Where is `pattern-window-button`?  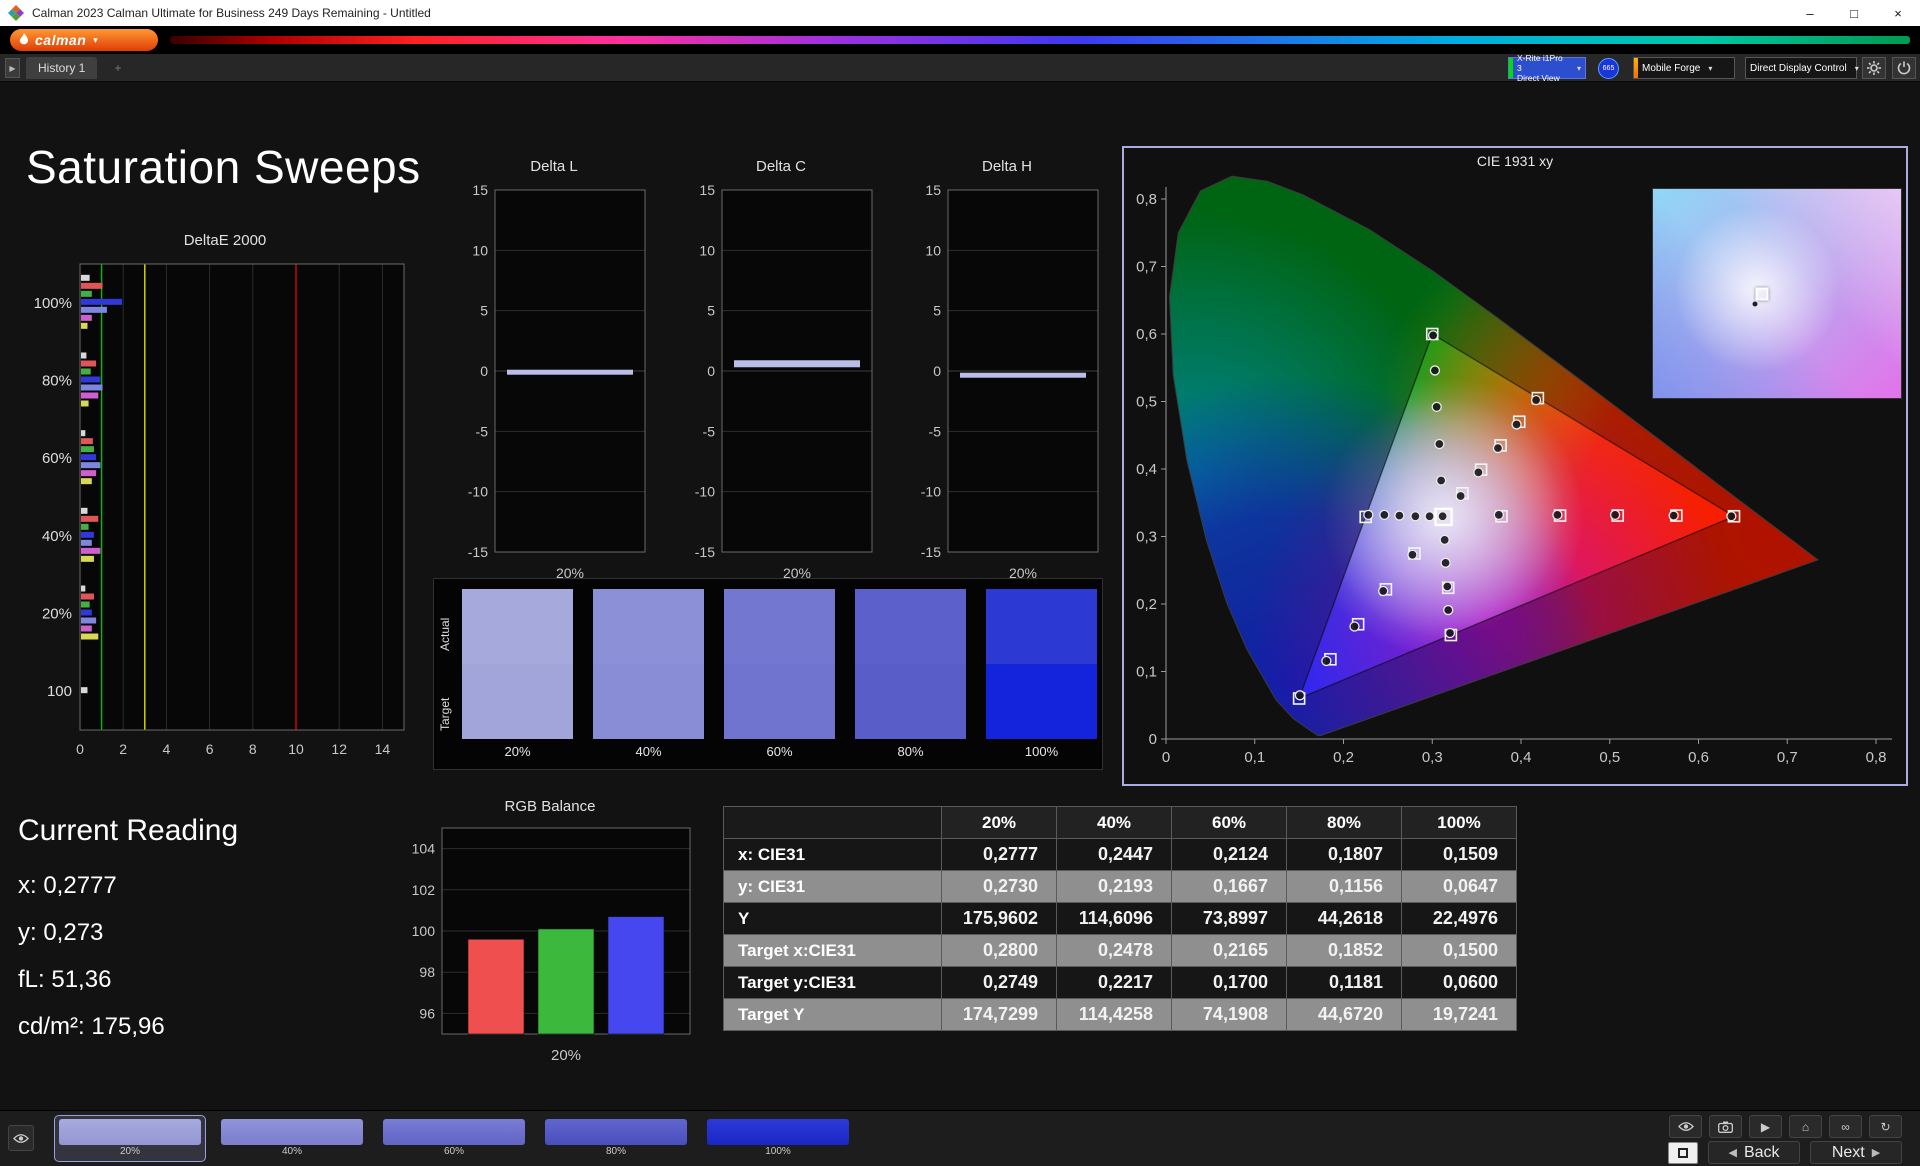
pattern-window-button is located at coordinates (1683, 1152).